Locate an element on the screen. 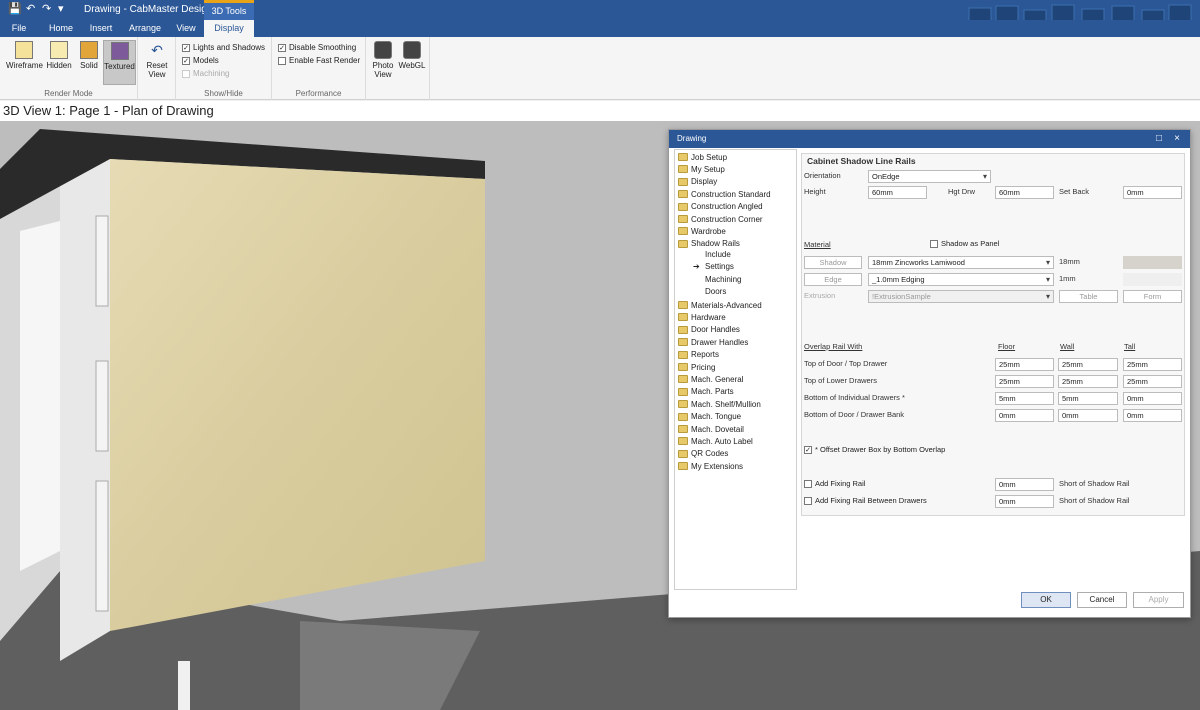 The height and width of the screenshot is (710, 1200). tree-item: Drawer Handles is located at coordinates (713, 342).